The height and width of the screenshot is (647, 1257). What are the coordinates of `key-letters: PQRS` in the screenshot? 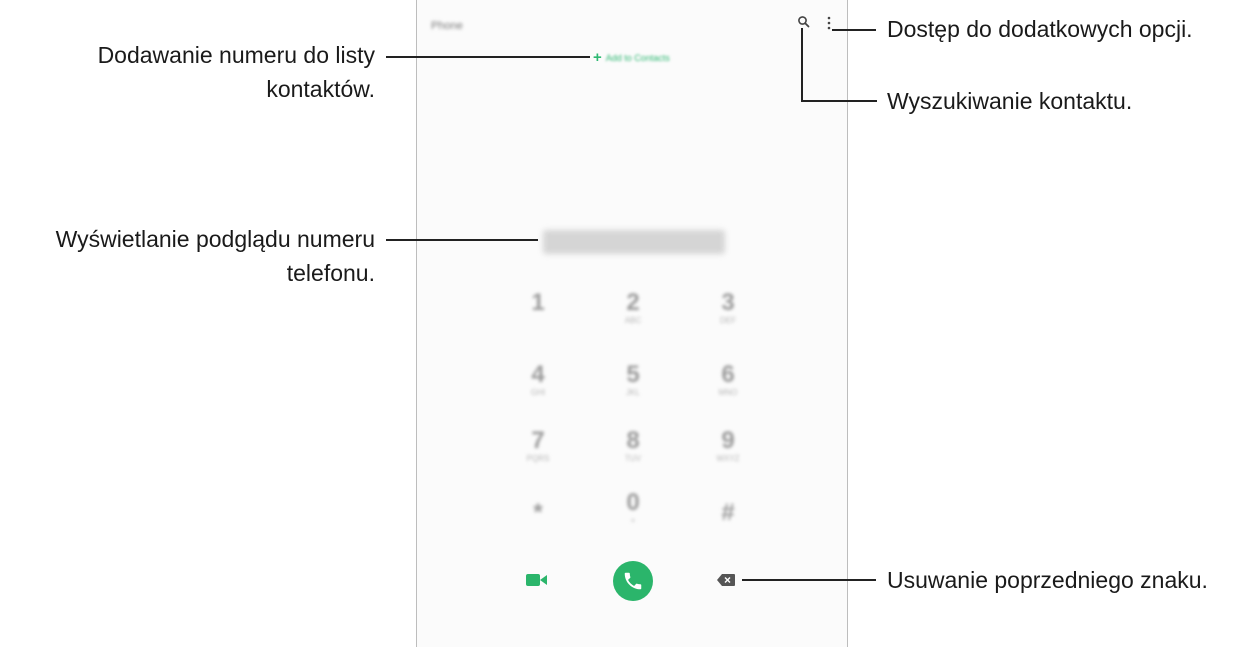 It's located at (538, 458).